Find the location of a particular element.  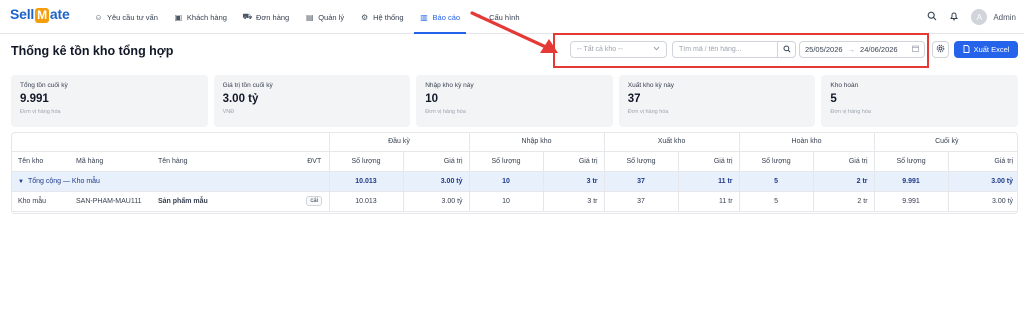

export-excel-button: Xuất Excel is located at coordinates (986, 49).